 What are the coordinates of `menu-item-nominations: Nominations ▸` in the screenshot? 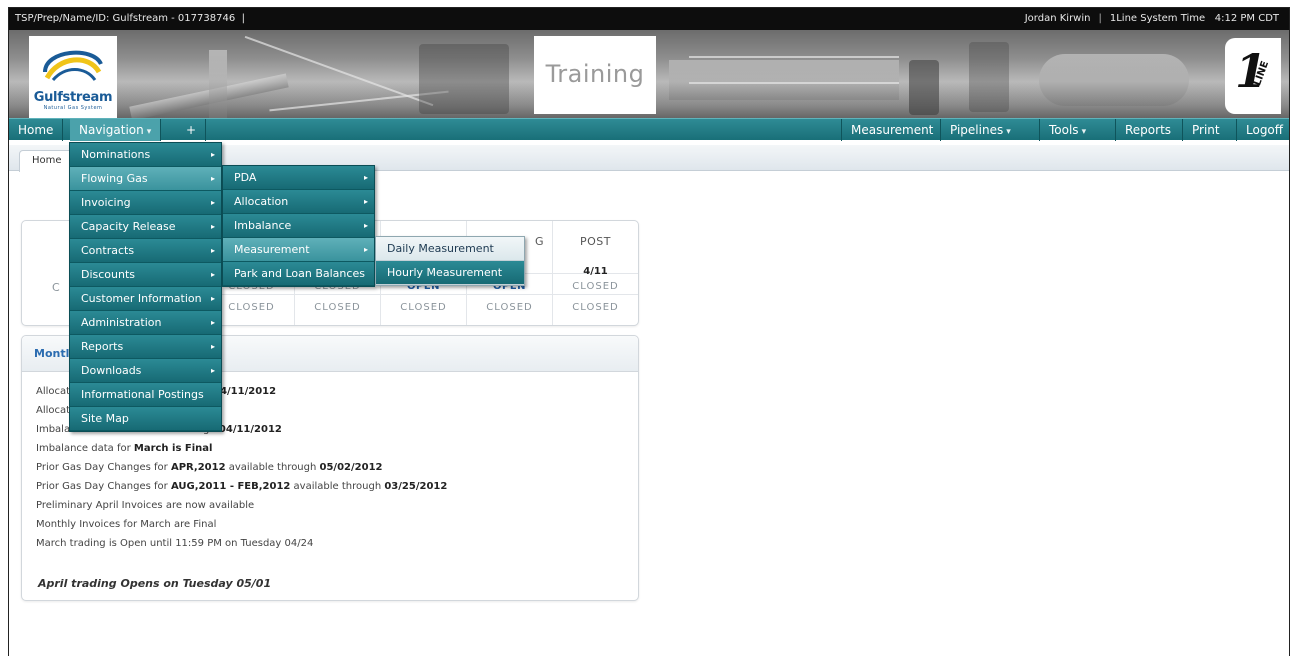 It's located at (145, 155).